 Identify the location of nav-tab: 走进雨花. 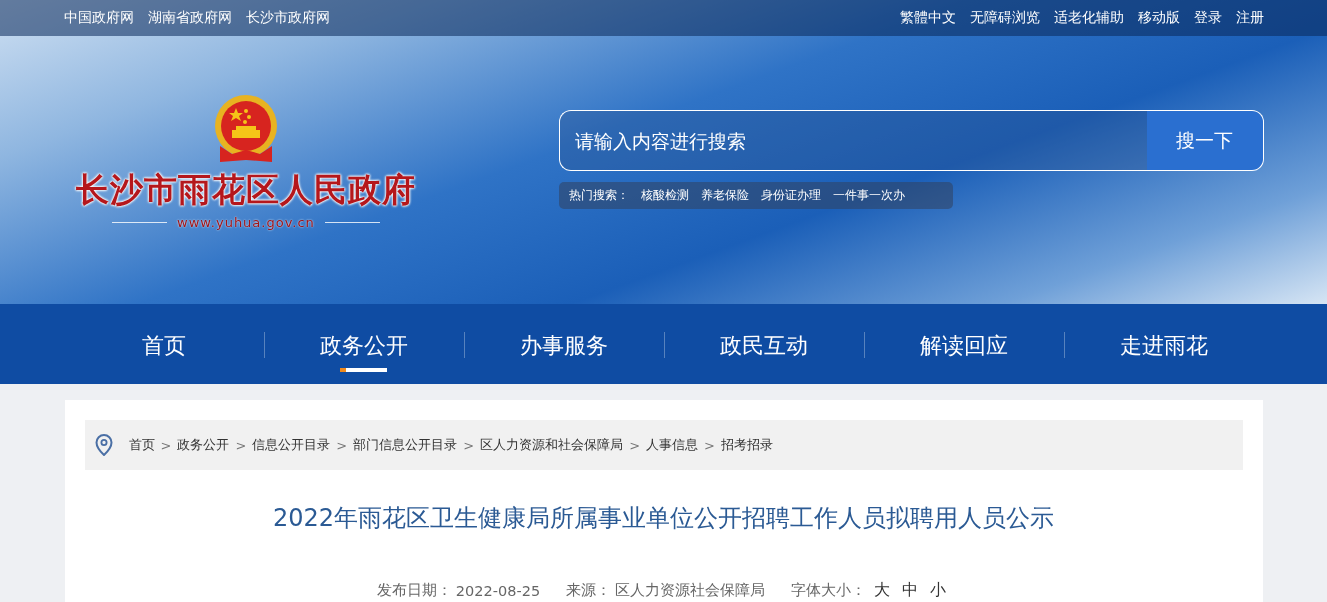
(1163, 344).